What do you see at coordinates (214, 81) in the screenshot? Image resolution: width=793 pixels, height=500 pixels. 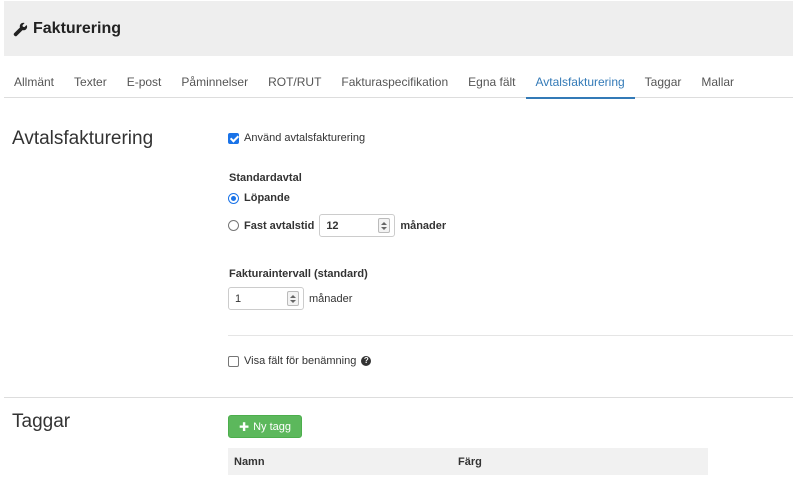 I see `tab-paminnelser: Påminnelser` at bounding box center [214, 81].